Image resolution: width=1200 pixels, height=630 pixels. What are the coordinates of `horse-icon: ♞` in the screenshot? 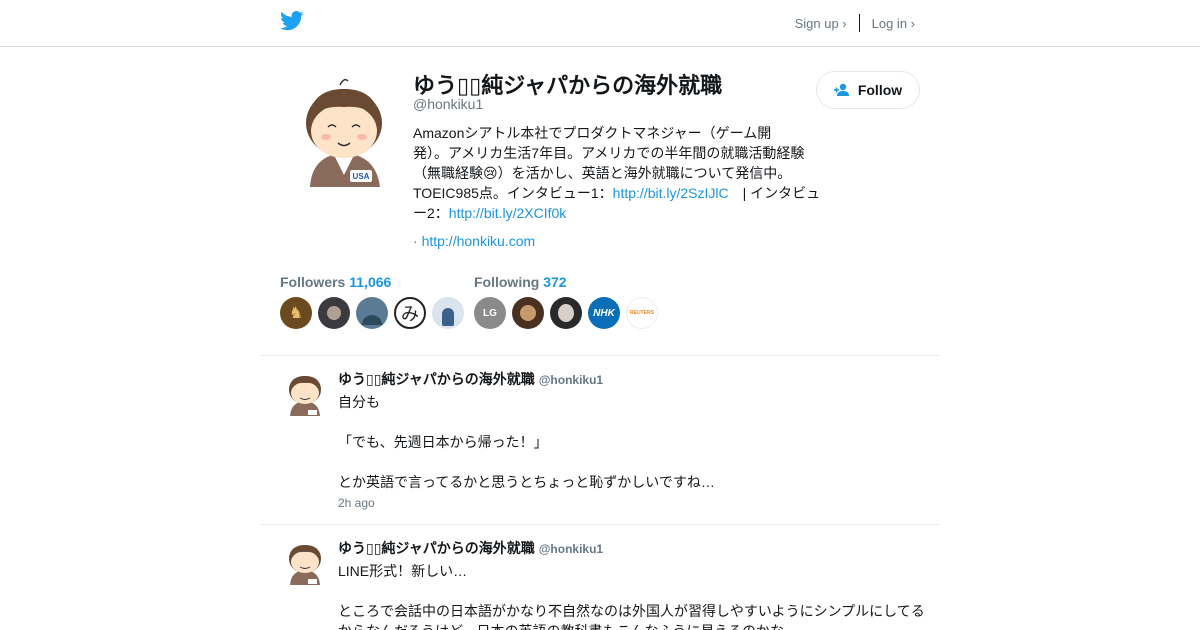 It's located at (296, 313).